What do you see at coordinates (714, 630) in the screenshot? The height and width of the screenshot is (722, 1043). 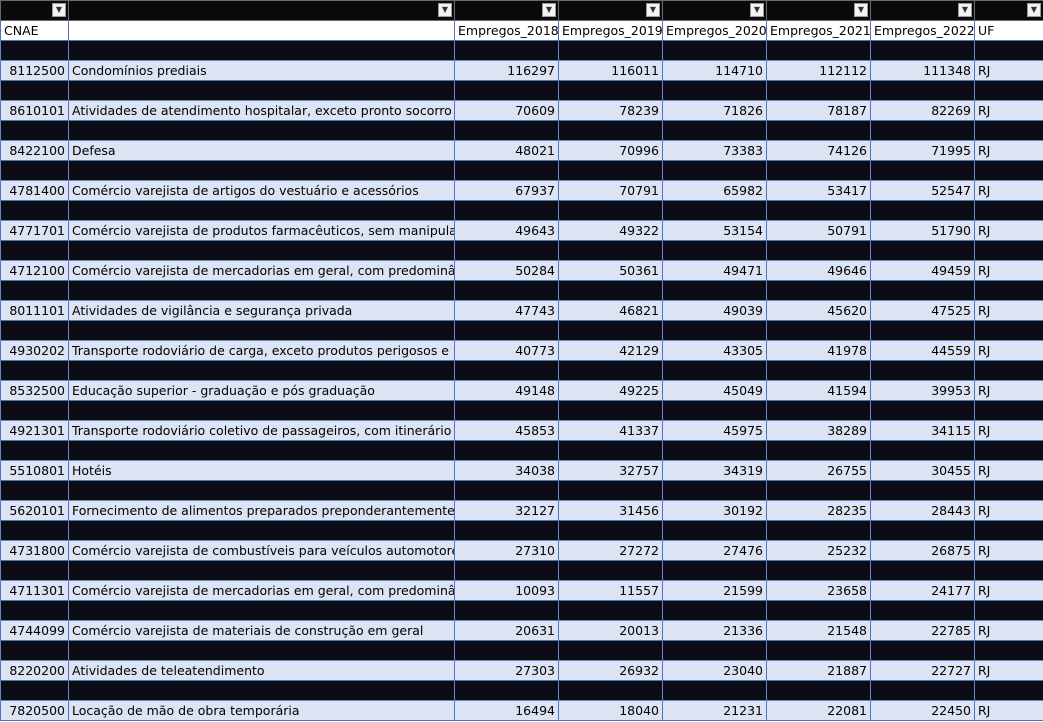 I see `cell-2020: 21336` at bounding box center [714, 630].